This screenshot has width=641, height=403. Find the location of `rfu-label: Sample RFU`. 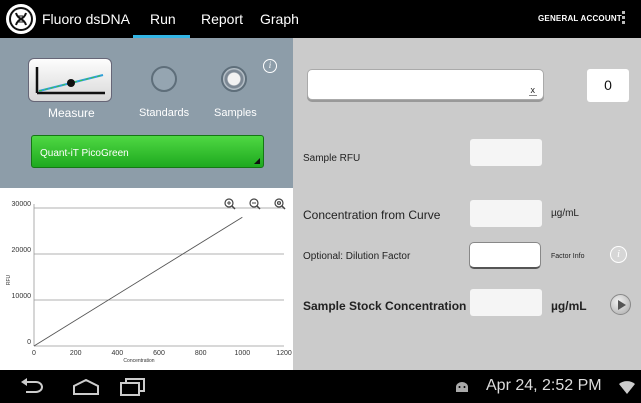

rfu-label: Sample RFU is located at coordinates (332, 158).